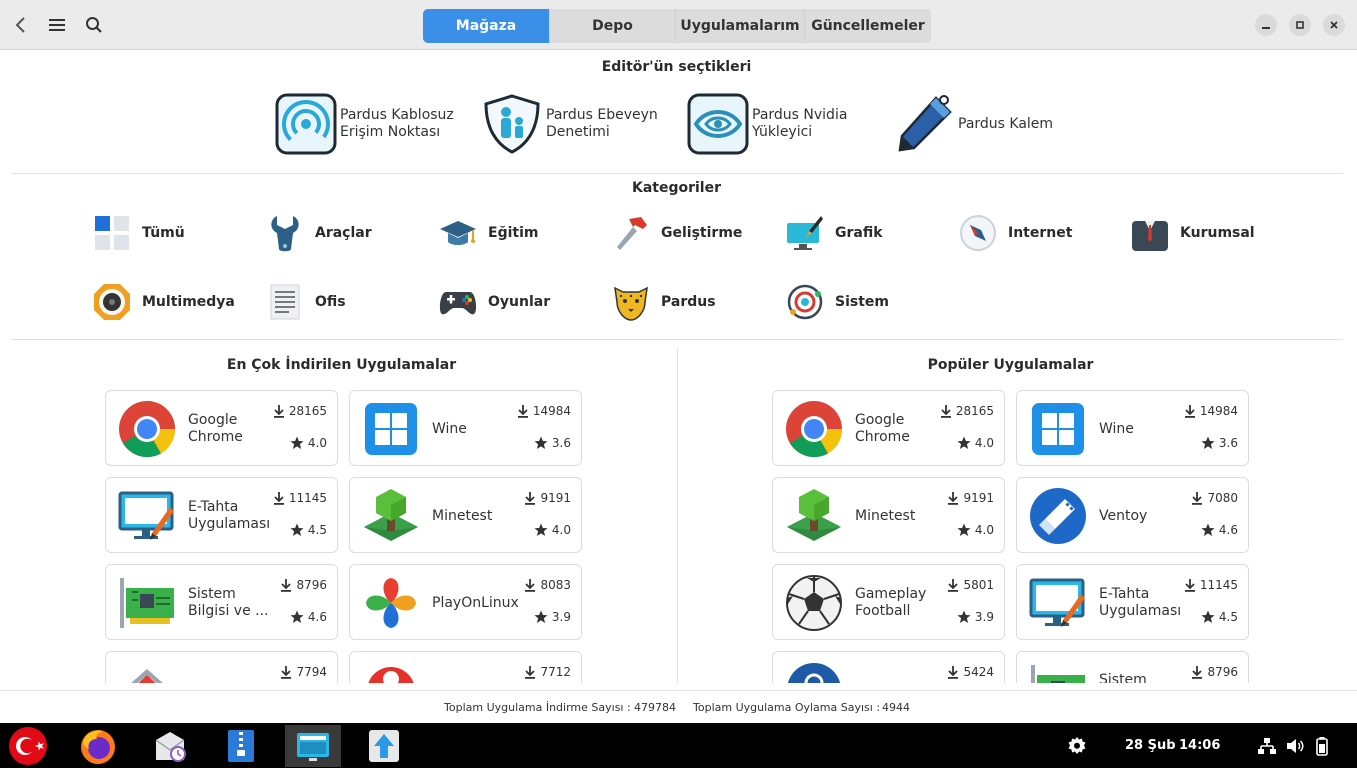 The width and height of the screenshot is (1357, 768). I want to click on network-tray, so click(1267, 745).